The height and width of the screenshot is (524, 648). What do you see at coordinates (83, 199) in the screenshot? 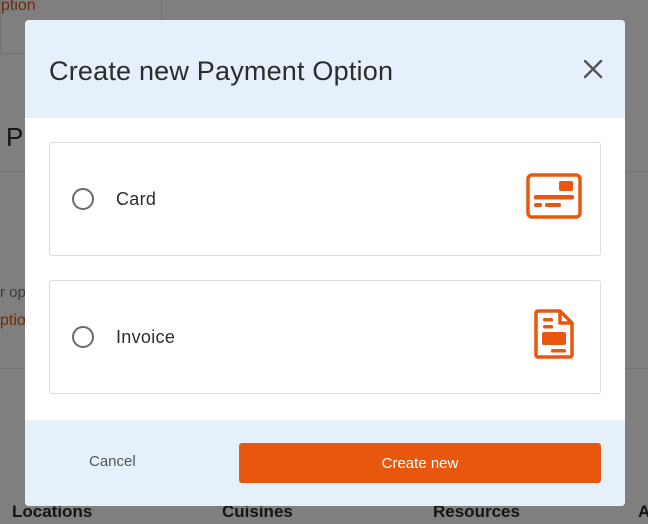
I see `card-radio` at bounding box center [83, 199].